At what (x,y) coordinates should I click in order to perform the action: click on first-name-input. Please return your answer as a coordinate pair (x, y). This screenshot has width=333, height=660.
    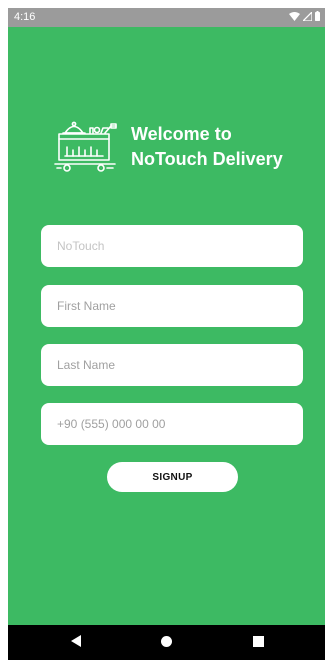
    Looking at the image, I should click on (172, 306).